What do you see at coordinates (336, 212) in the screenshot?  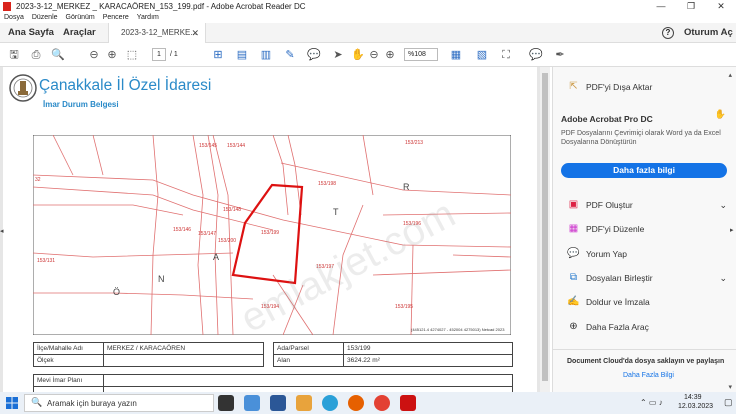 I see `svg-text: T` at bounding box center [336, 212].